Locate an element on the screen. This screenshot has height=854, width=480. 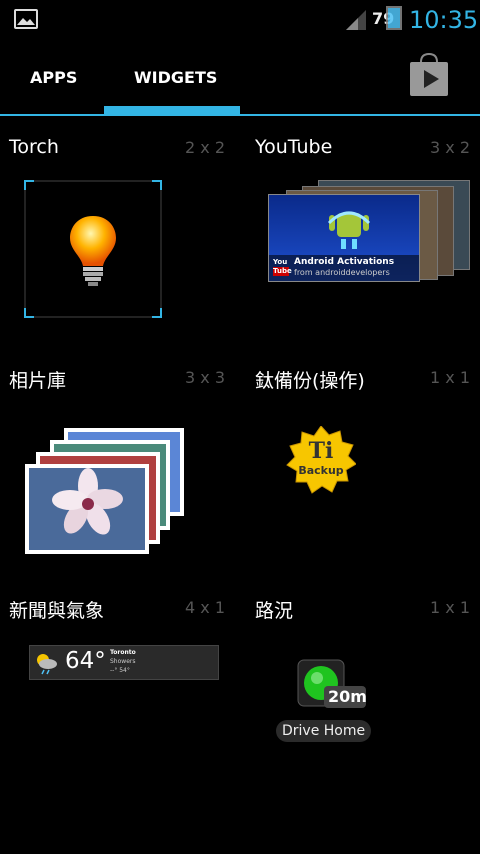
widget-size: 4 x 1 is located at coordinates (205, 607).